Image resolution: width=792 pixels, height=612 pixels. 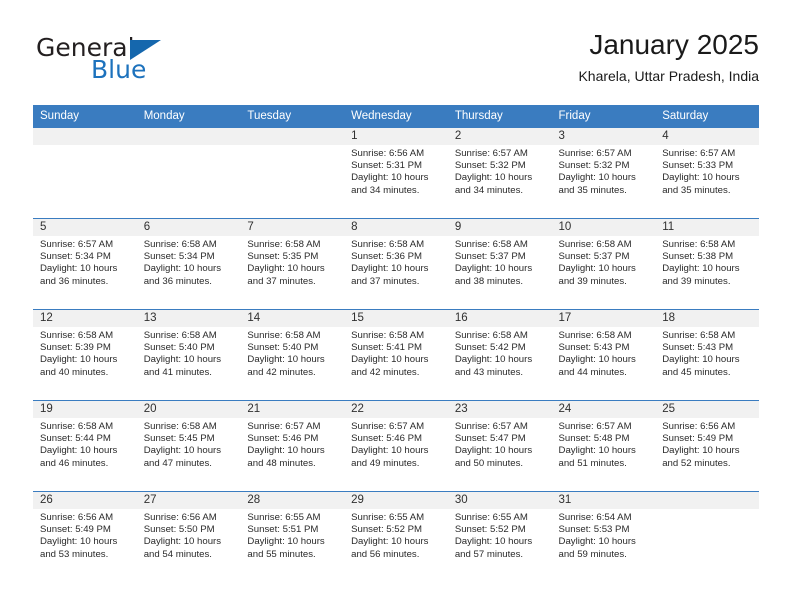 I want to click on sunset-text: Sunset: 5:37 PM, so click(x=490, y=257).